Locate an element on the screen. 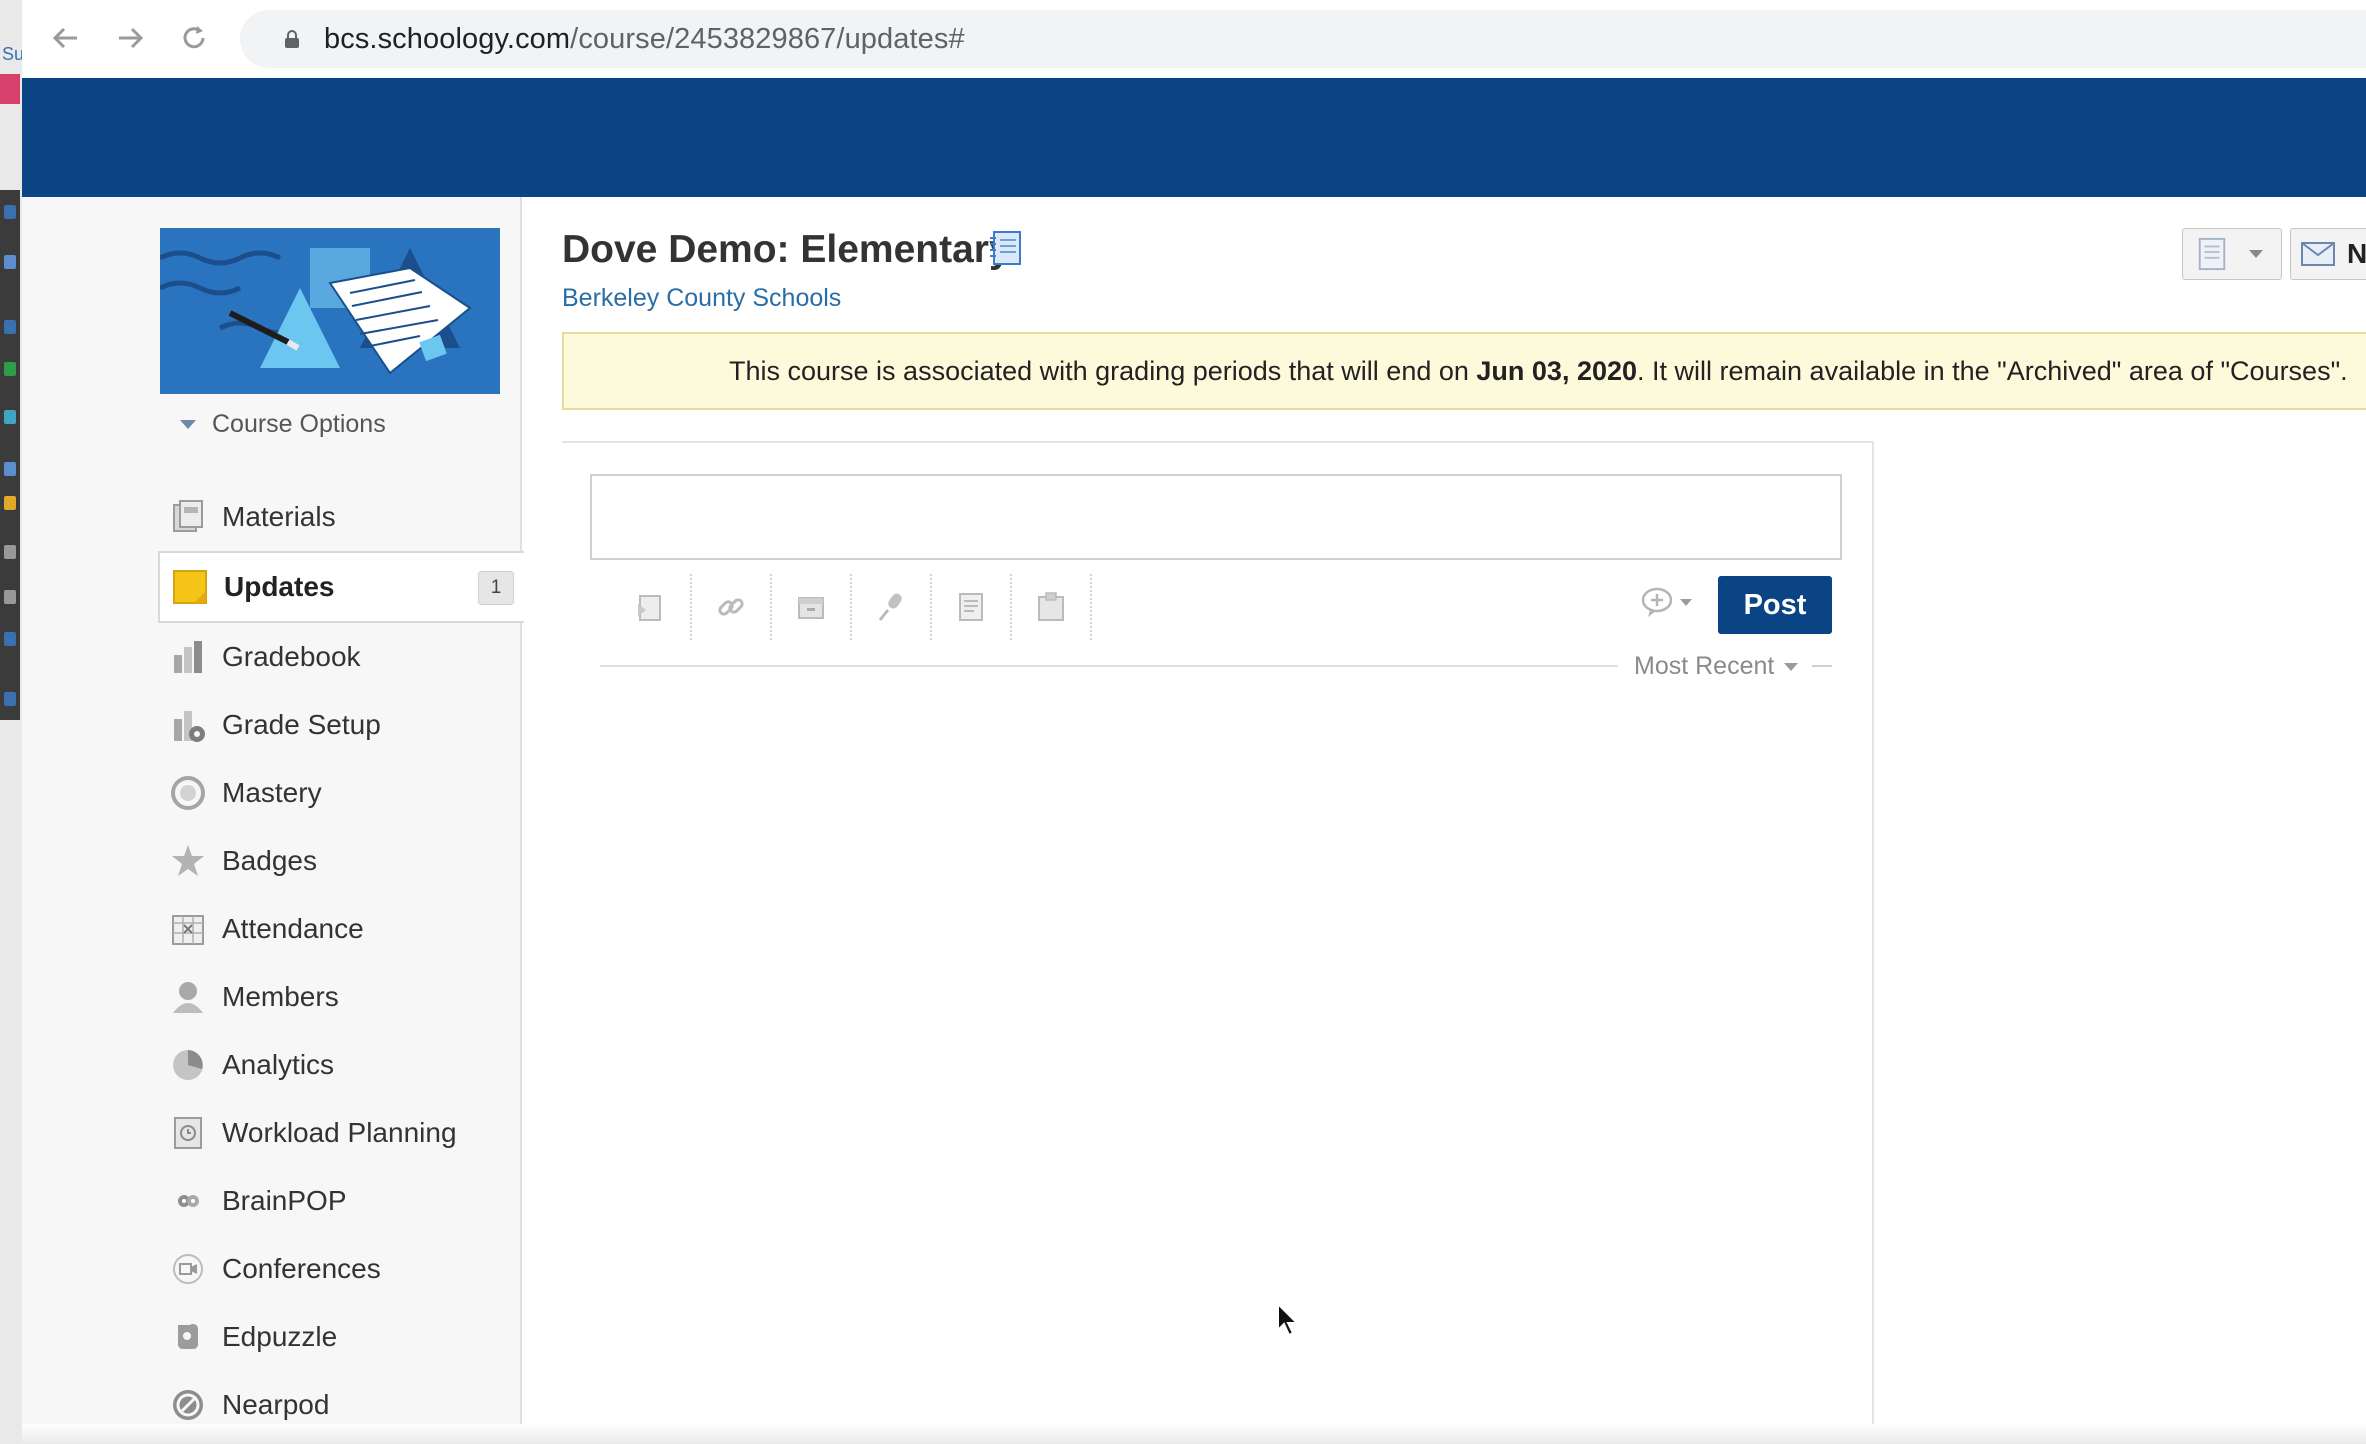 This screenshot has height=1444, width=2366. nav-item-materials: Materials is located at coordinates (271, 517).